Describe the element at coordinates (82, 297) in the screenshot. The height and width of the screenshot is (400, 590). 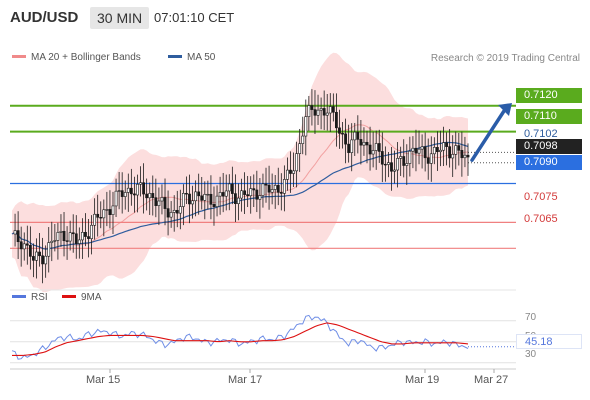
I see `legend-9ma: 9MA` at that location.